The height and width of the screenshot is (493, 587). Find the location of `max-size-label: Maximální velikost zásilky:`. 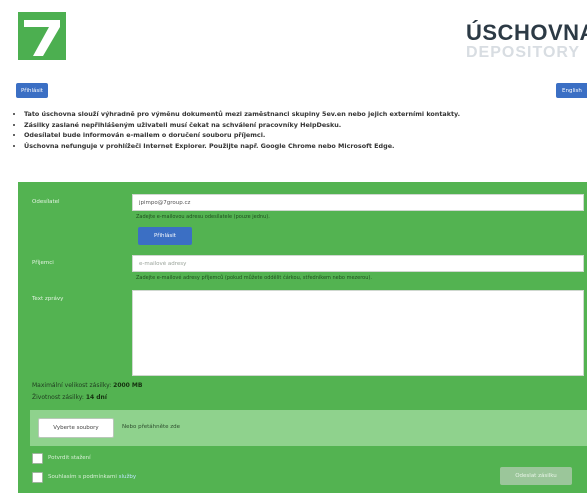

max-size-label: Maximální velikost zásilky: is located at coordinates (72, 385).